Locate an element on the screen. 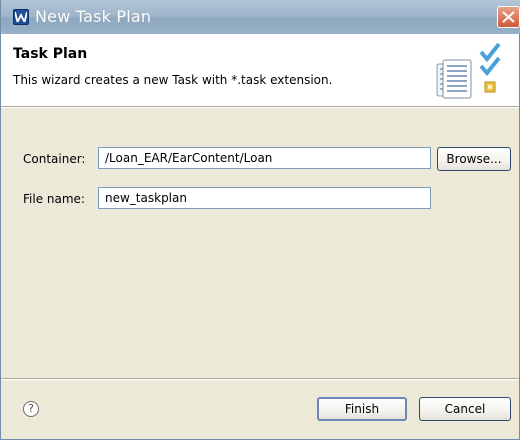 This screenshot has height=440, width=520. container-input is located at coordinates (264, 158).